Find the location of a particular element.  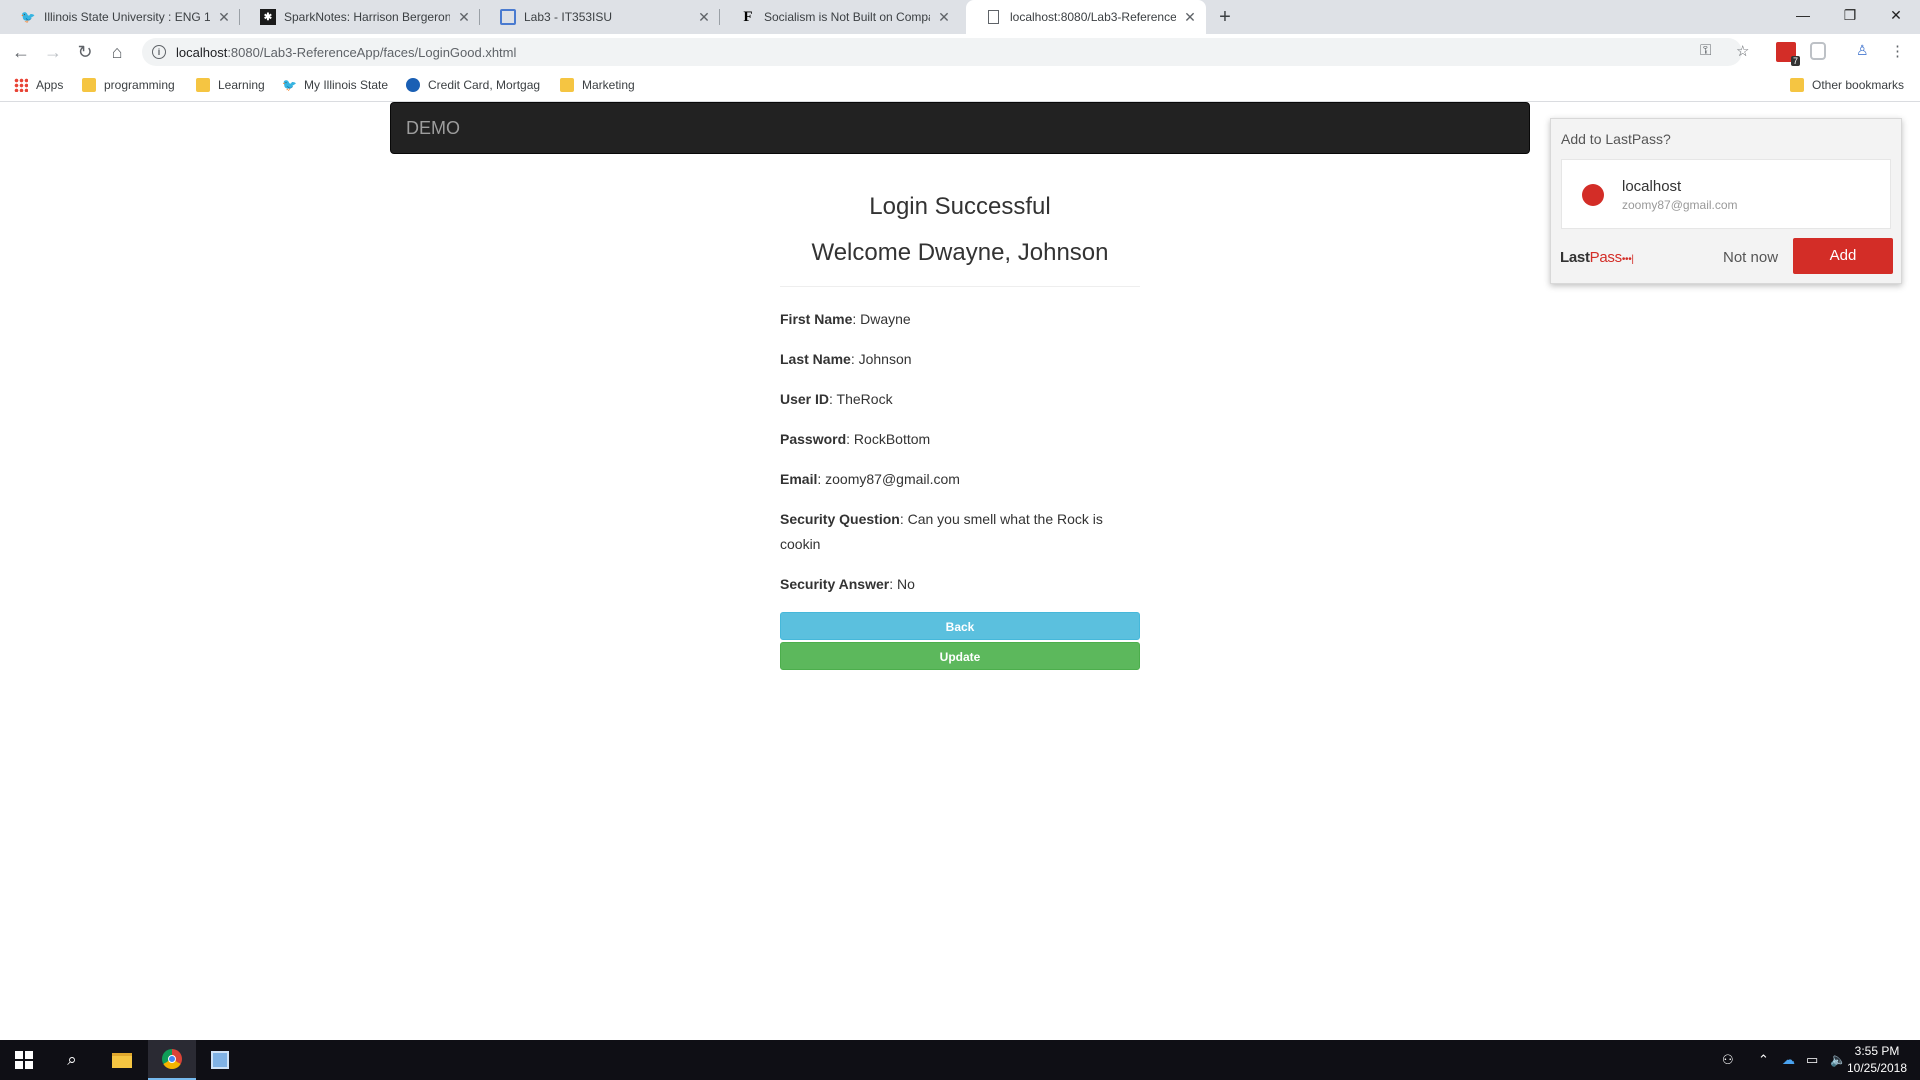

lastpass-site: localhost is located at coordinates (1652, 186).